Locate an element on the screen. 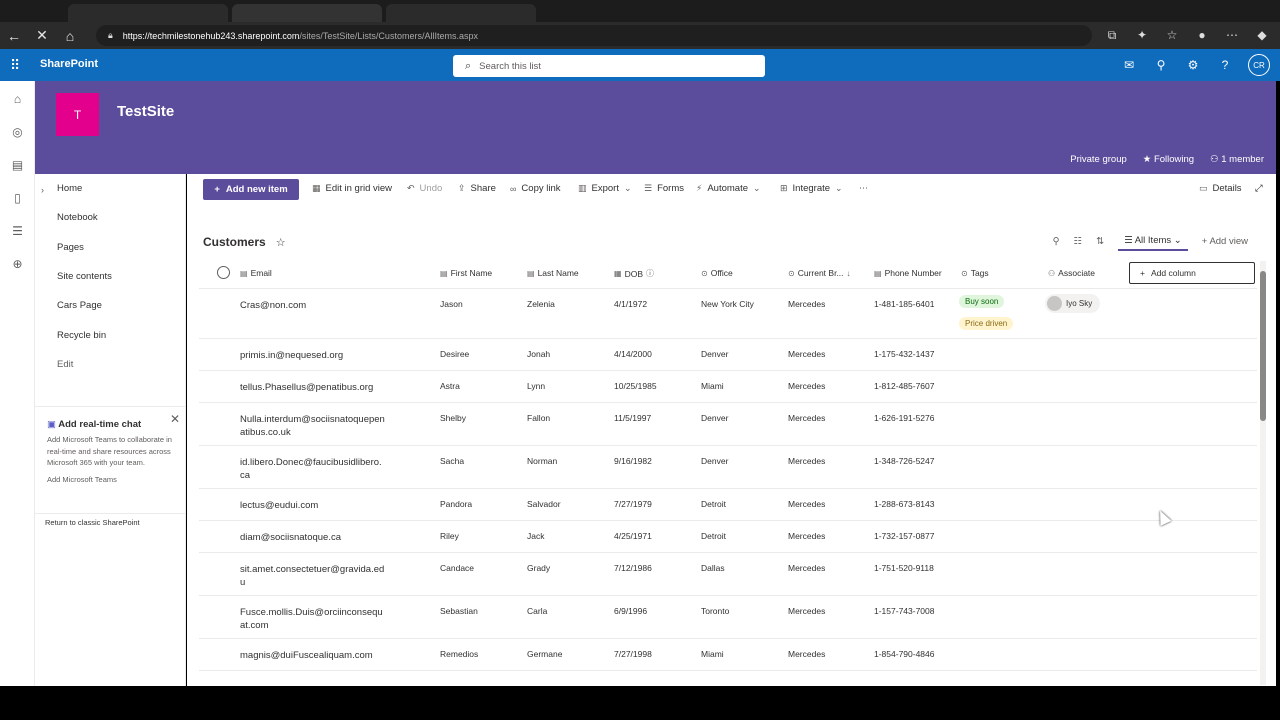 This screenshot has width=1280, height=720. classic-sharepoint-link: Return to classic SharePoint is located at coordinates (92, 522).